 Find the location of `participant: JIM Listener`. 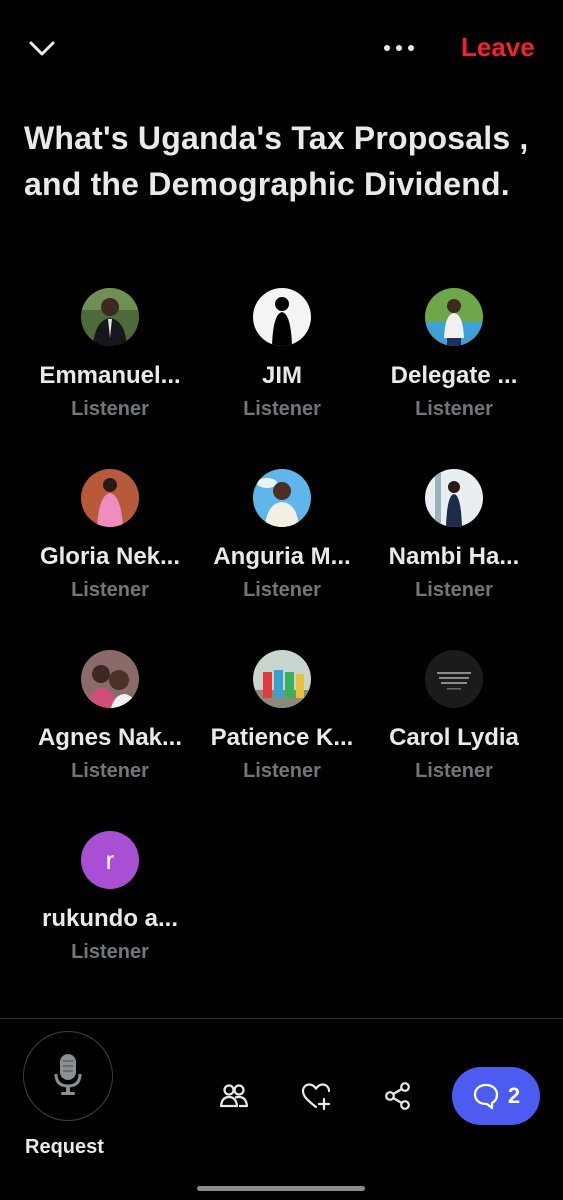

participant: JIM Listener is located at coordinates (282, 358).